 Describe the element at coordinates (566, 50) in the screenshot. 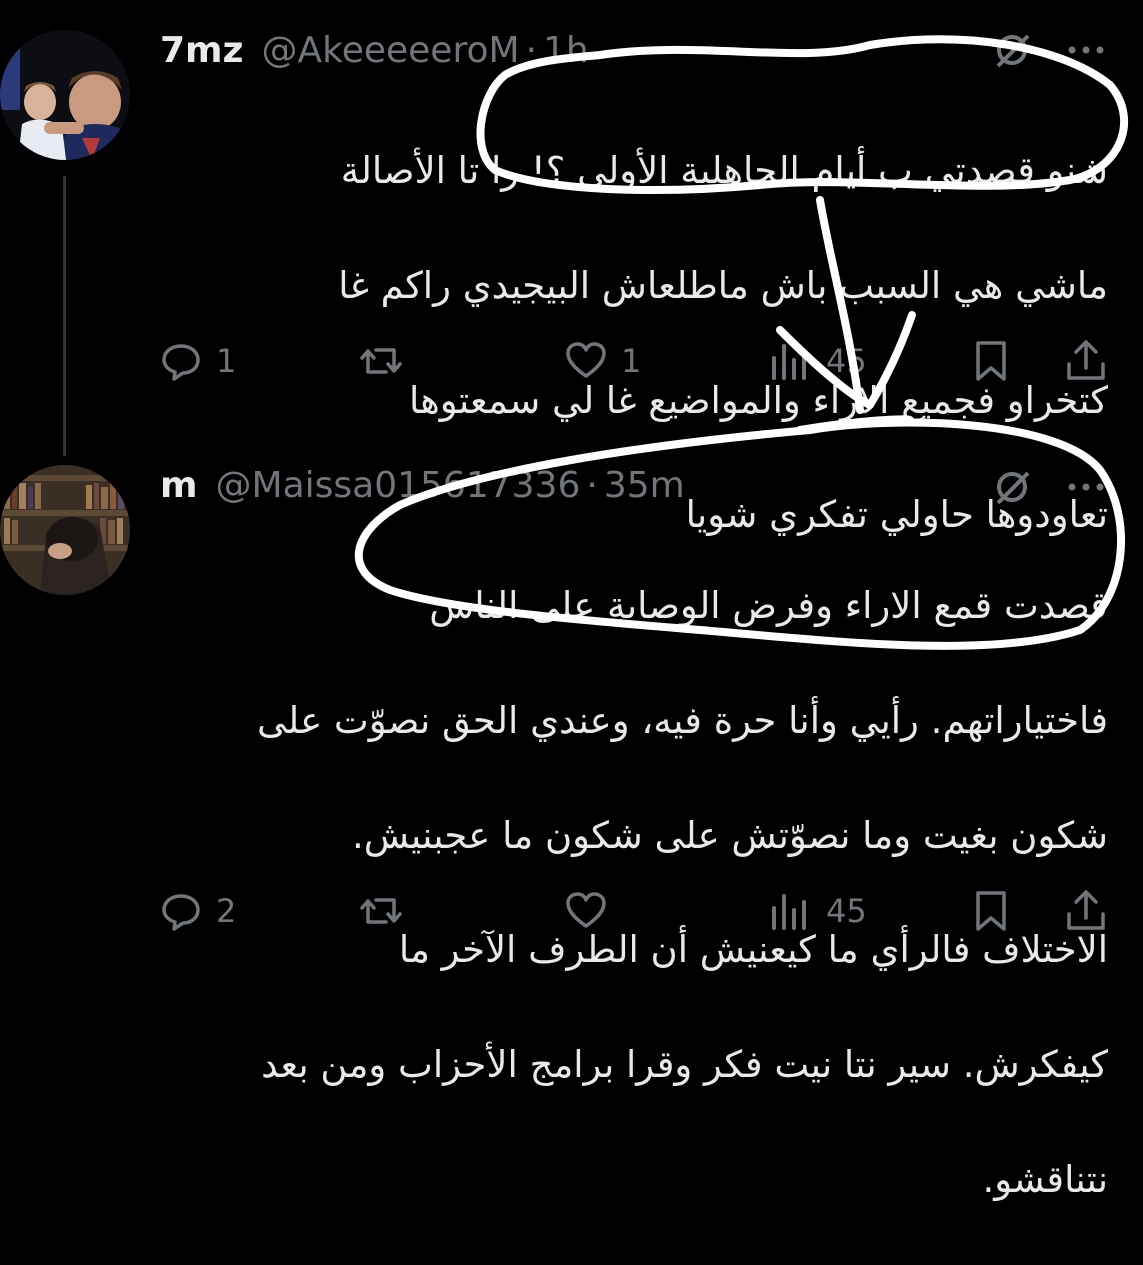

I see `timestamp: 1h` at that location.